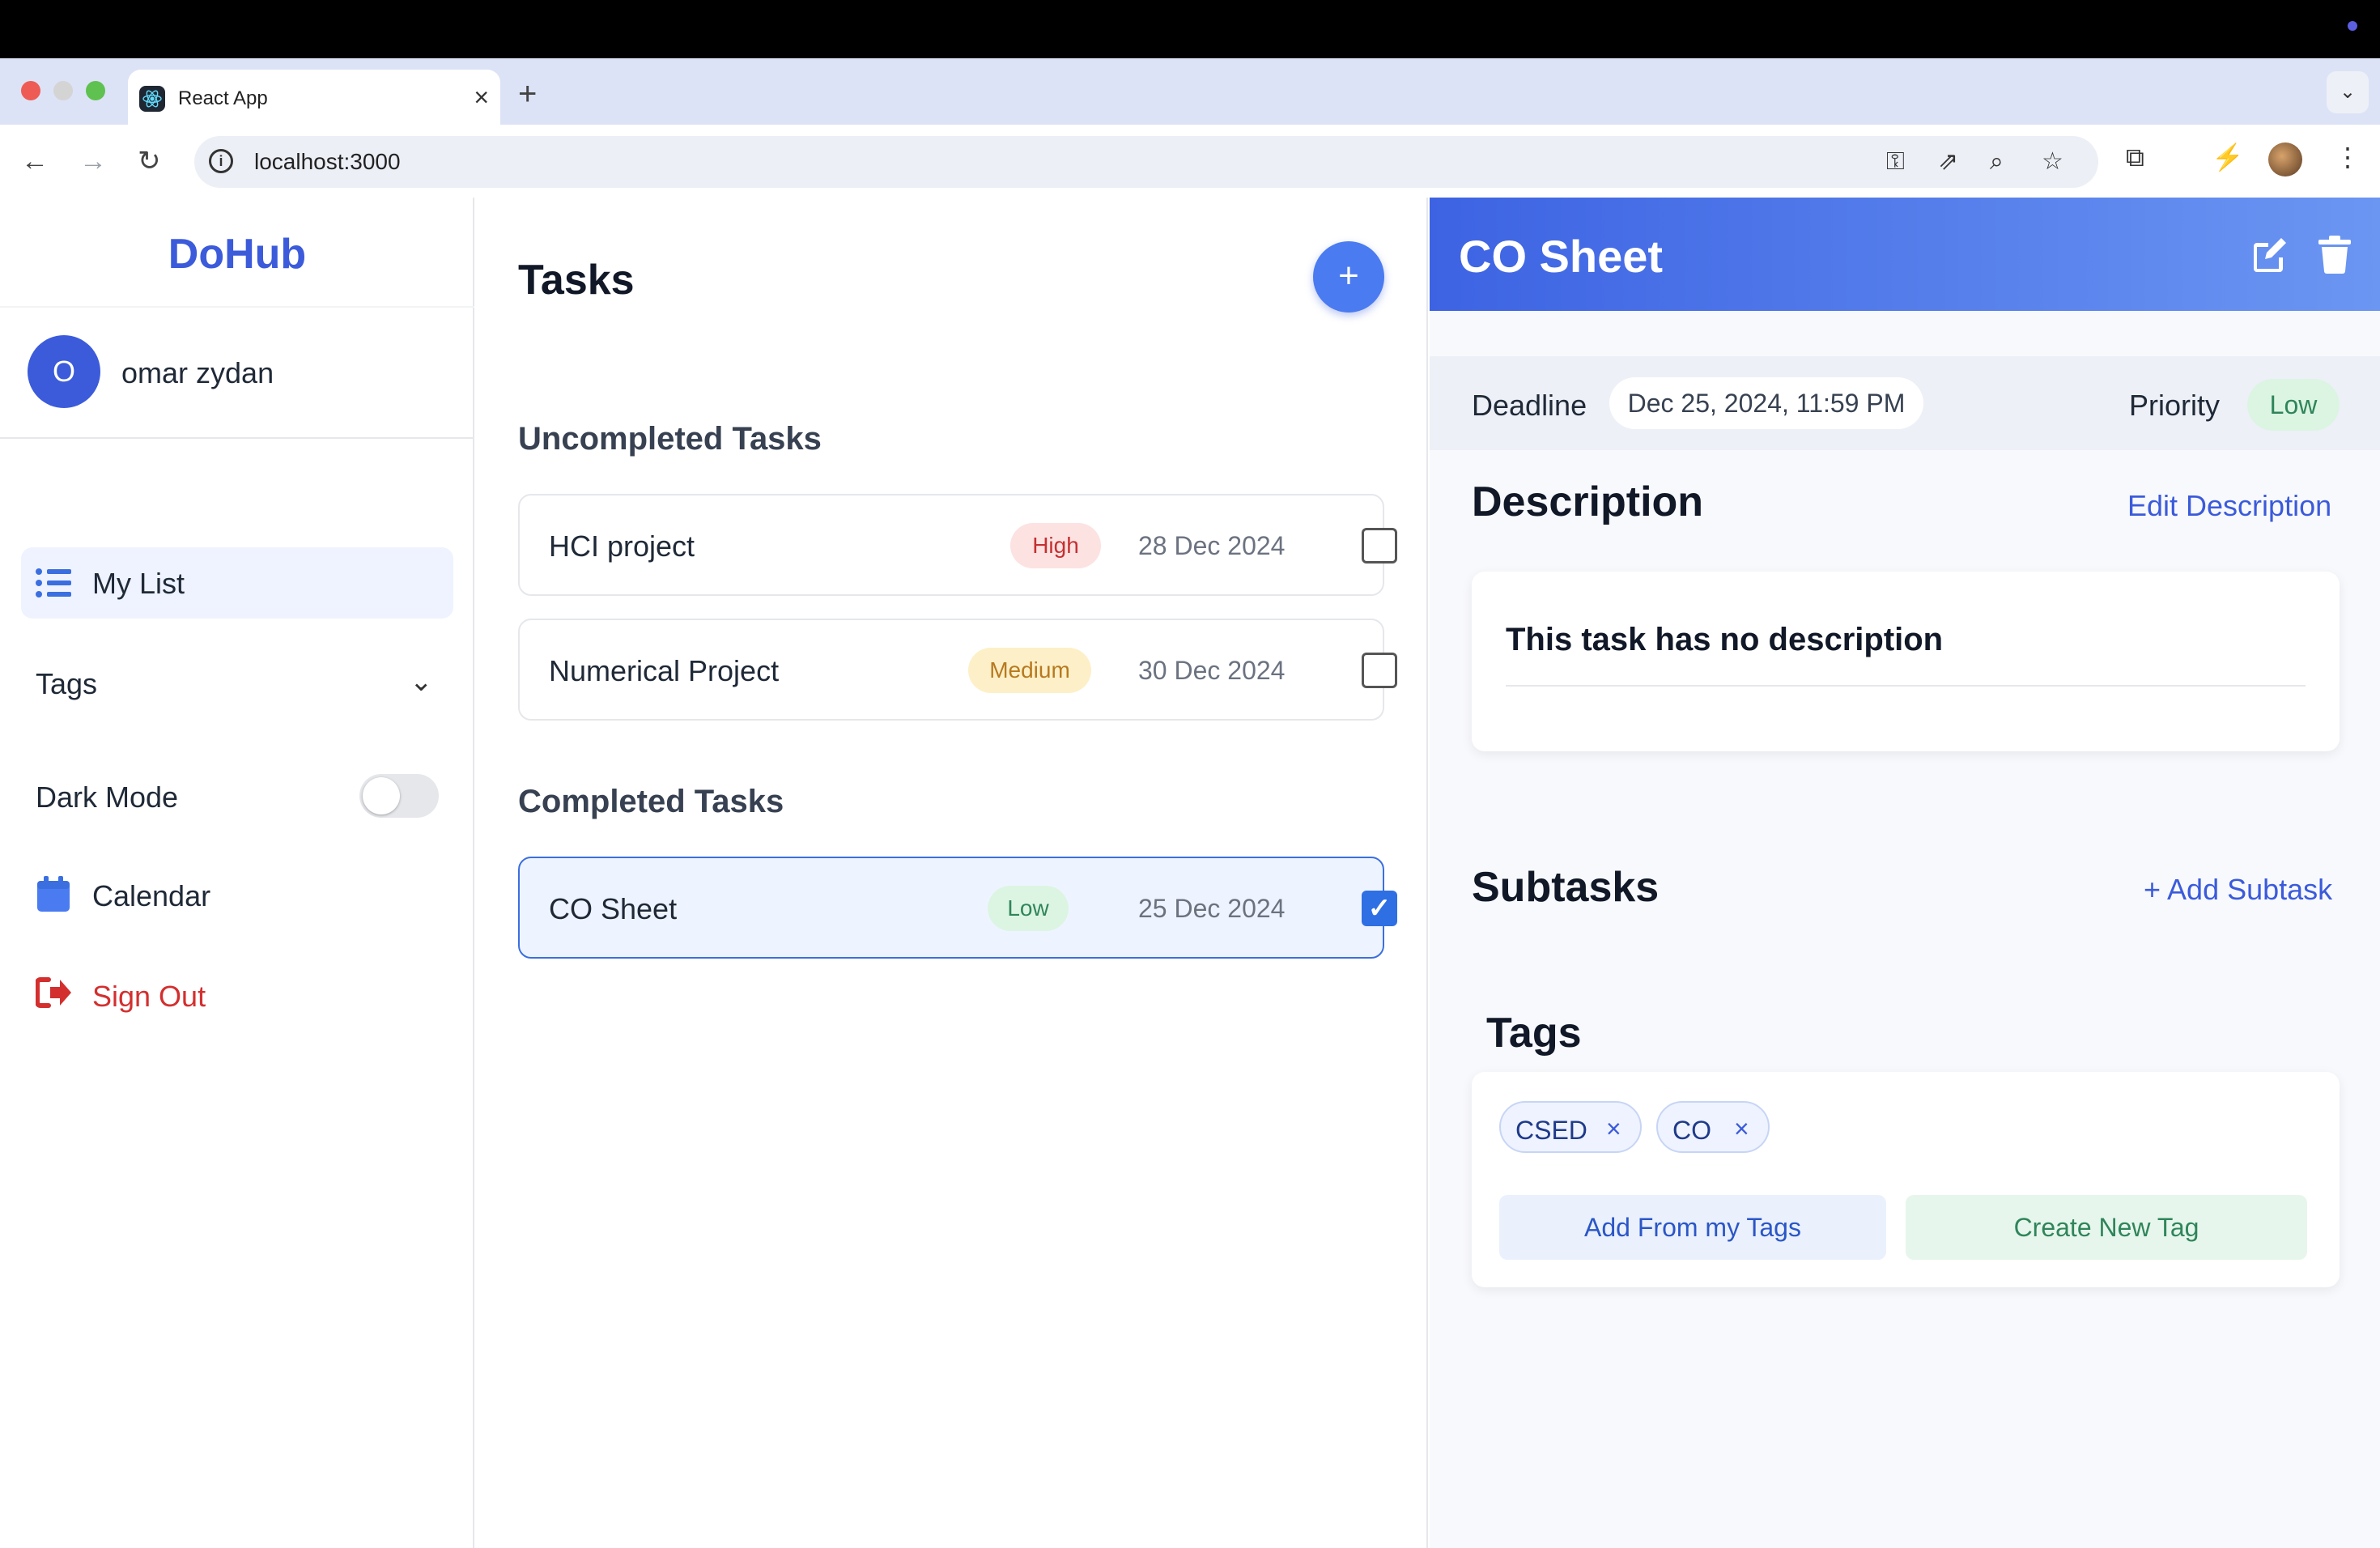 This screenshot has width=2380, height=1548. What do you see at coordinates (1588, 502) in the screenshot?
I see `description-title: Description` at bounding box center [1588, 502].